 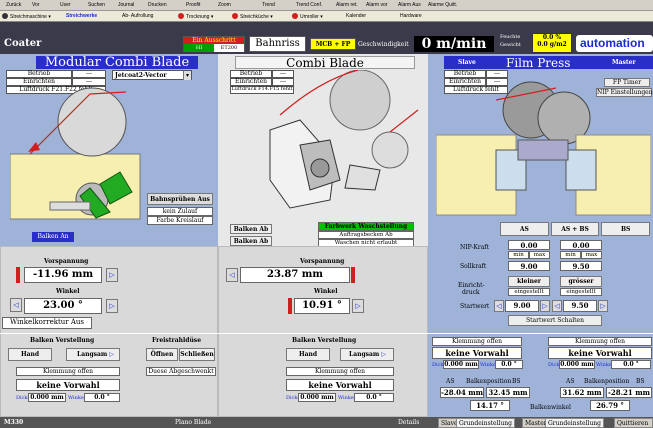 What do you see at coordinates (529, 245) in the screenshot?
I see `nip-kraft-as: 0.00` at bounding box center [529, 245].